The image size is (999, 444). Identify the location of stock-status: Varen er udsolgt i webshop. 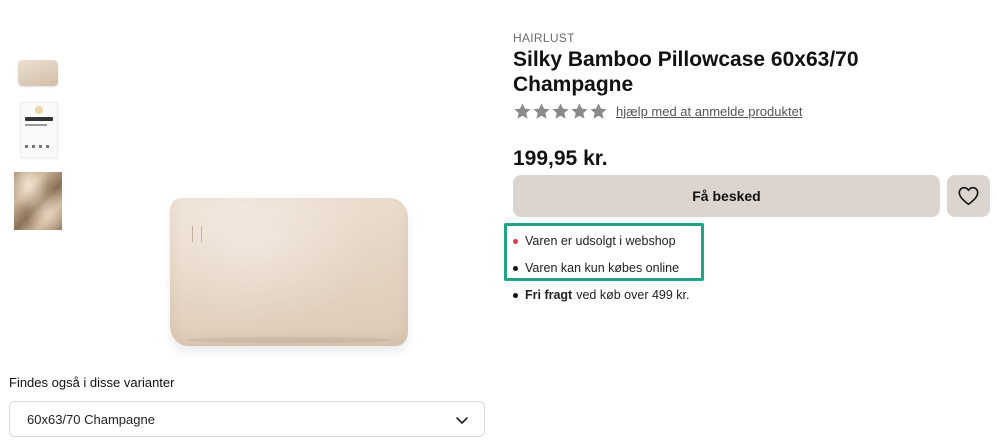
(594, 241).